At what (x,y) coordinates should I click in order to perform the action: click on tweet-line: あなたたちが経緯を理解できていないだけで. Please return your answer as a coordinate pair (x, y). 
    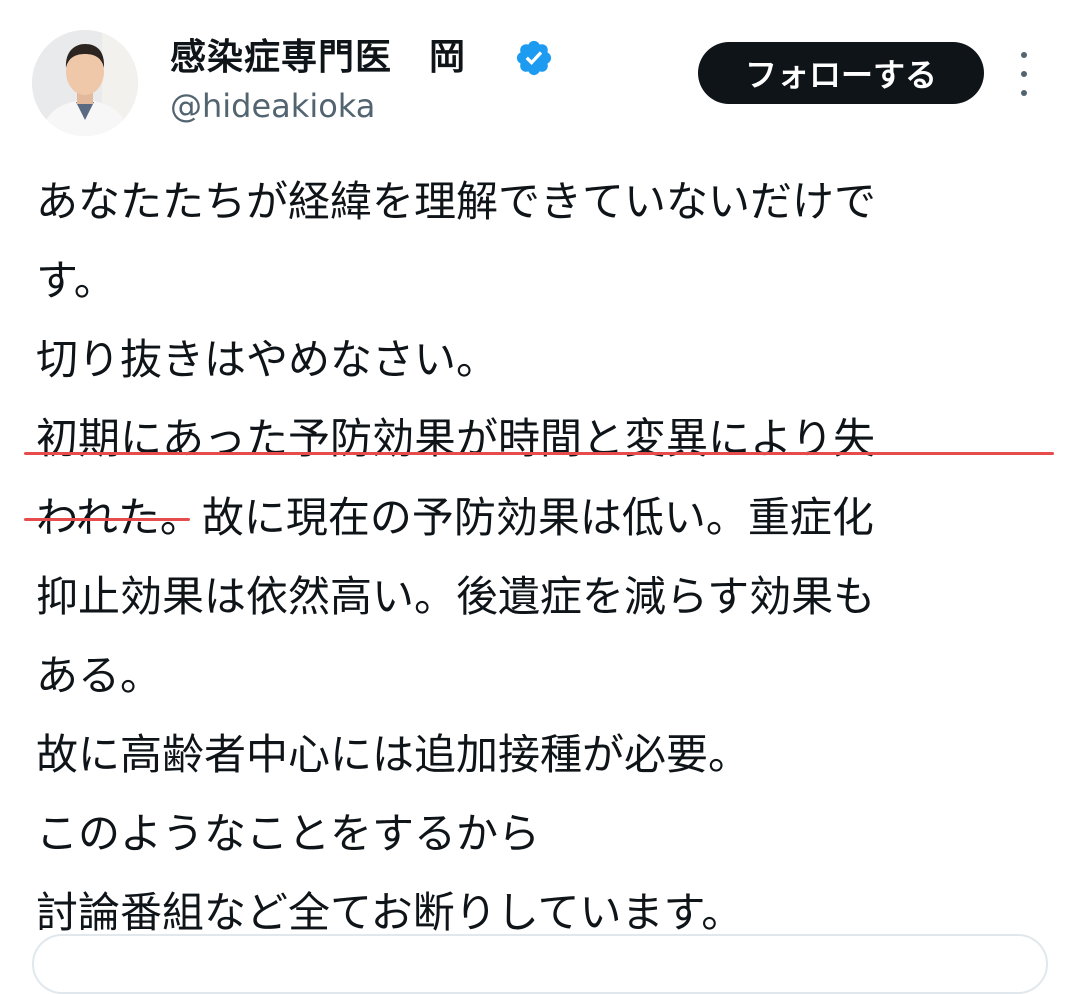
    Looking at the image, I should click on (456, 201).